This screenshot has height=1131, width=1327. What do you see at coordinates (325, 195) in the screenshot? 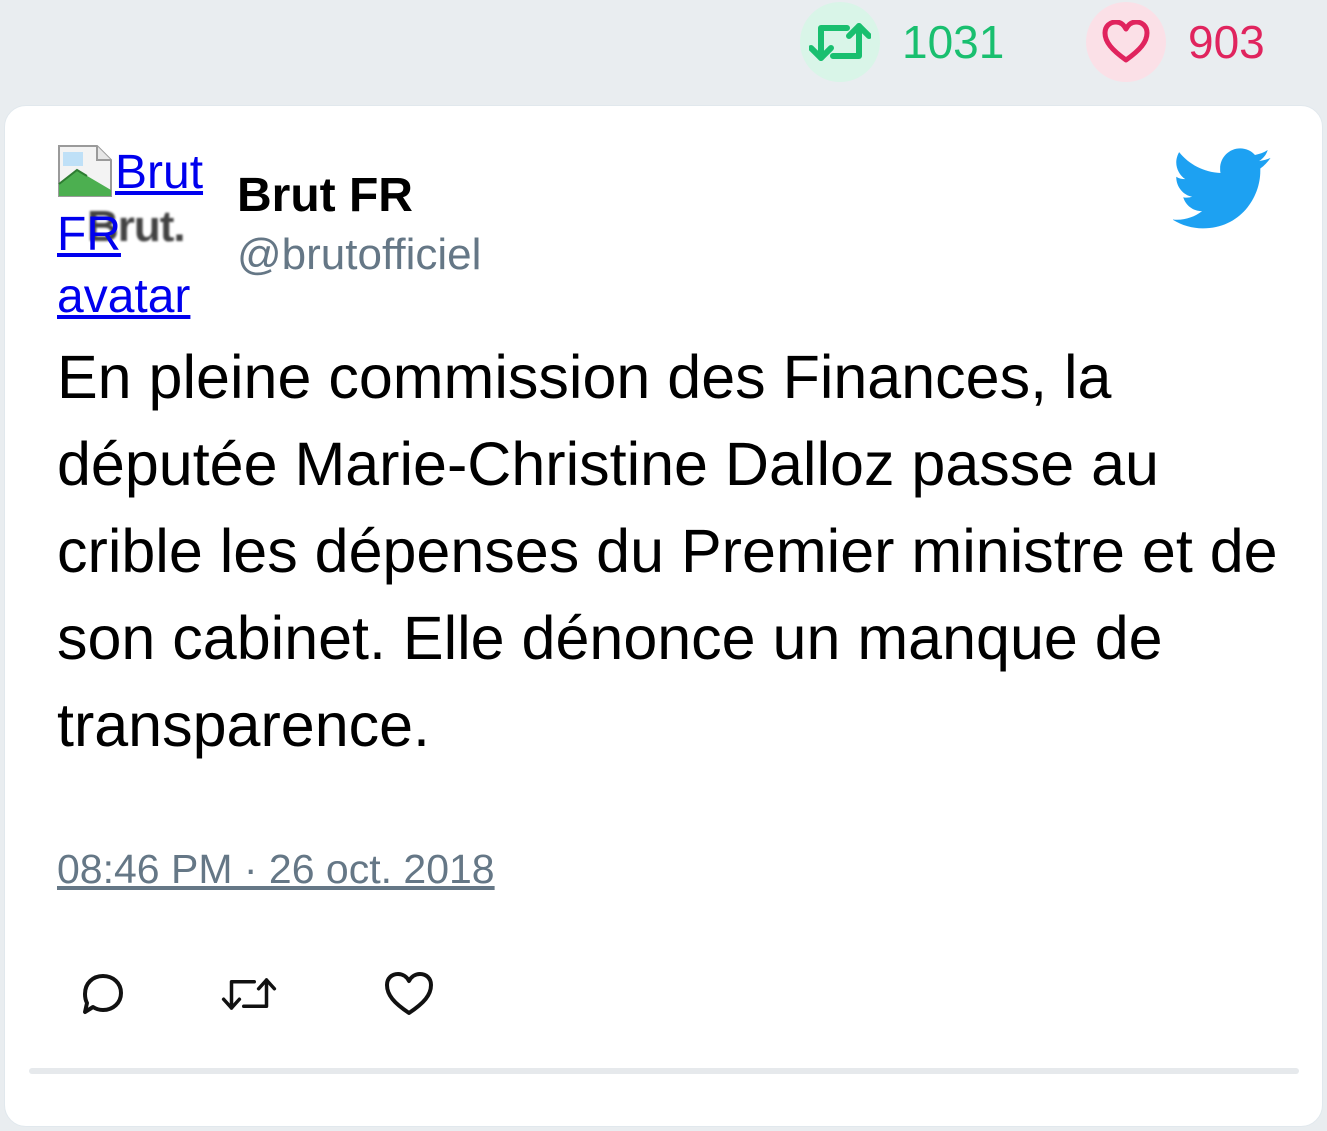
I see `author-name: Brut FR` at bounding box center [325, 195].